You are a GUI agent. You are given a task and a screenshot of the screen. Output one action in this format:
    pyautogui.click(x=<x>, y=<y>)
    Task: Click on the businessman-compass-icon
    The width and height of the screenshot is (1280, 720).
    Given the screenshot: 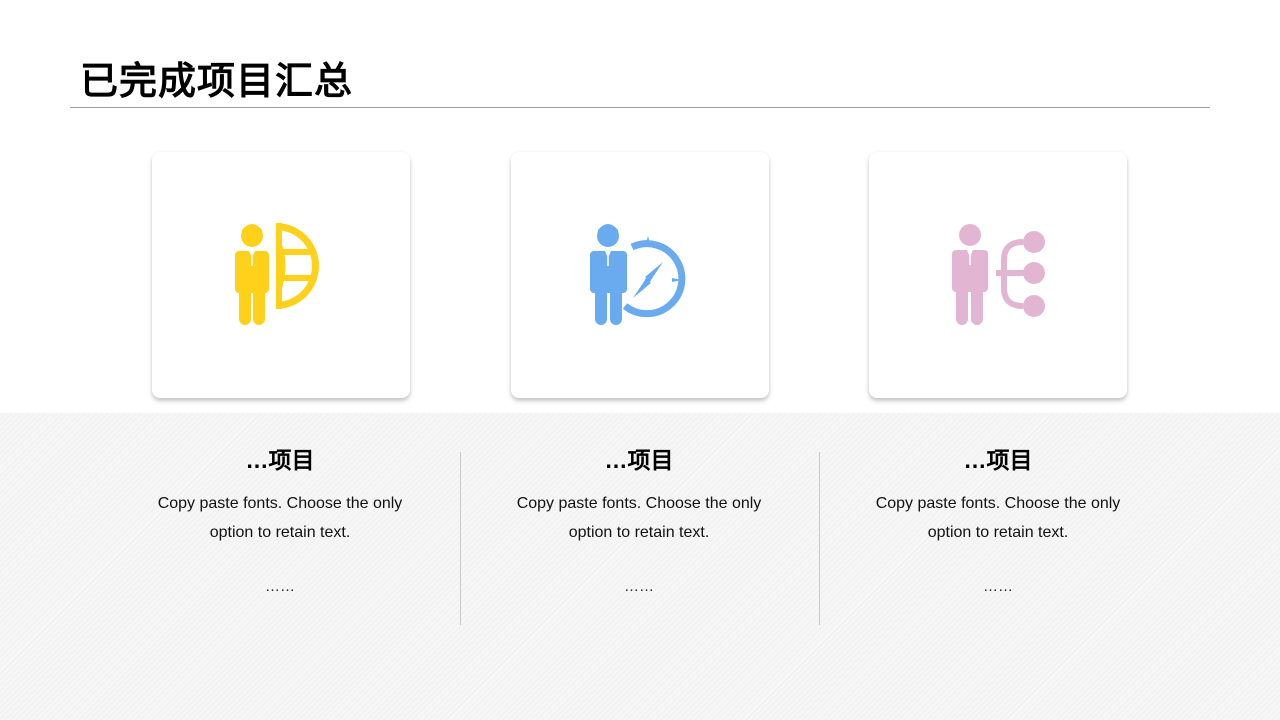 What is the action you would take?
    pyautogui.click(x=638, y=274)
    